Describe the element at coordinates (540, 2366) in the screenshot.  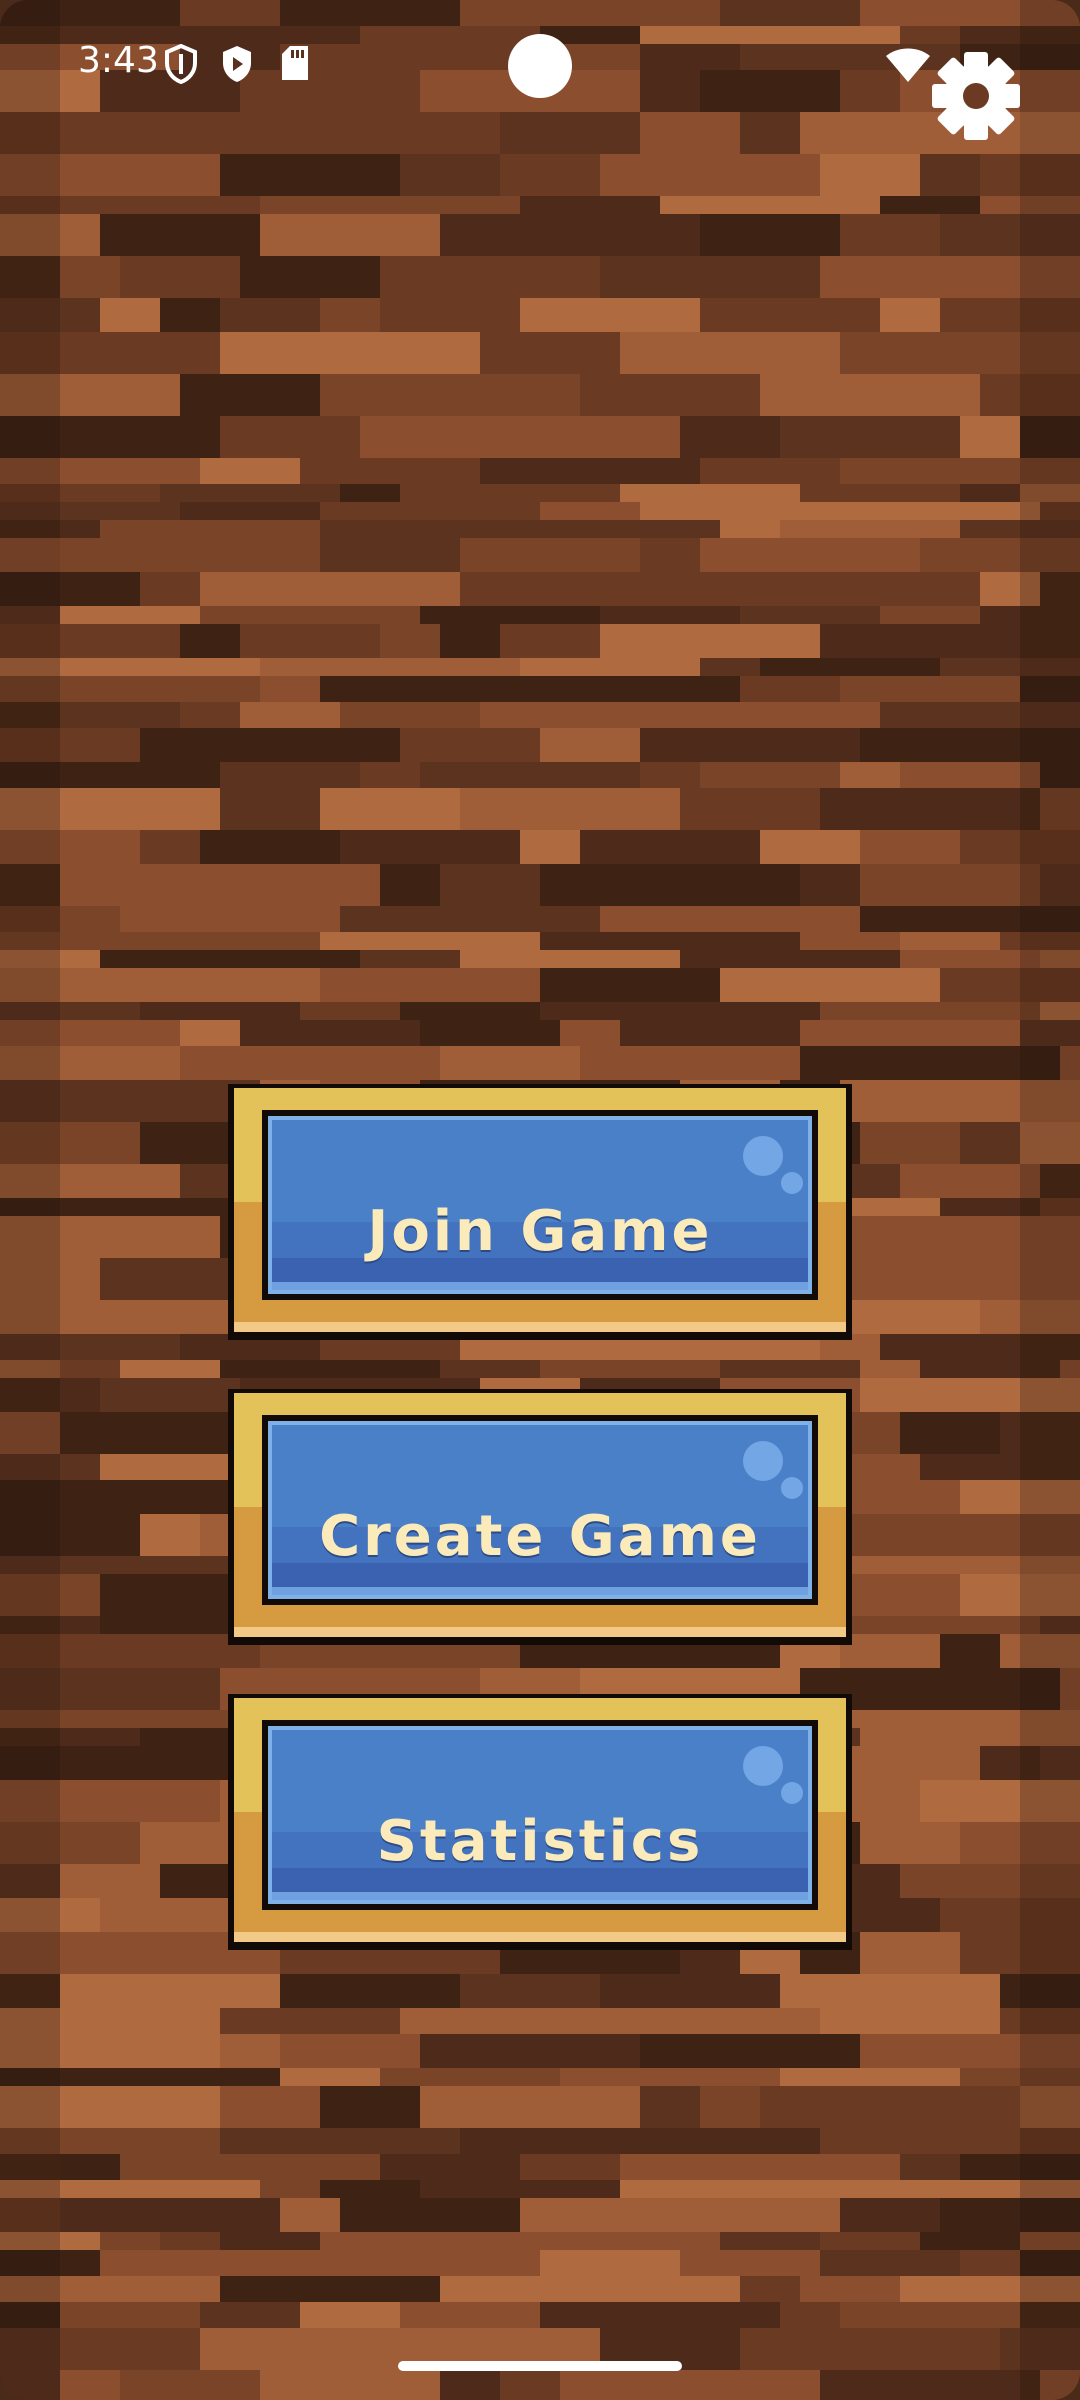
I see `home-indicator` at that location.